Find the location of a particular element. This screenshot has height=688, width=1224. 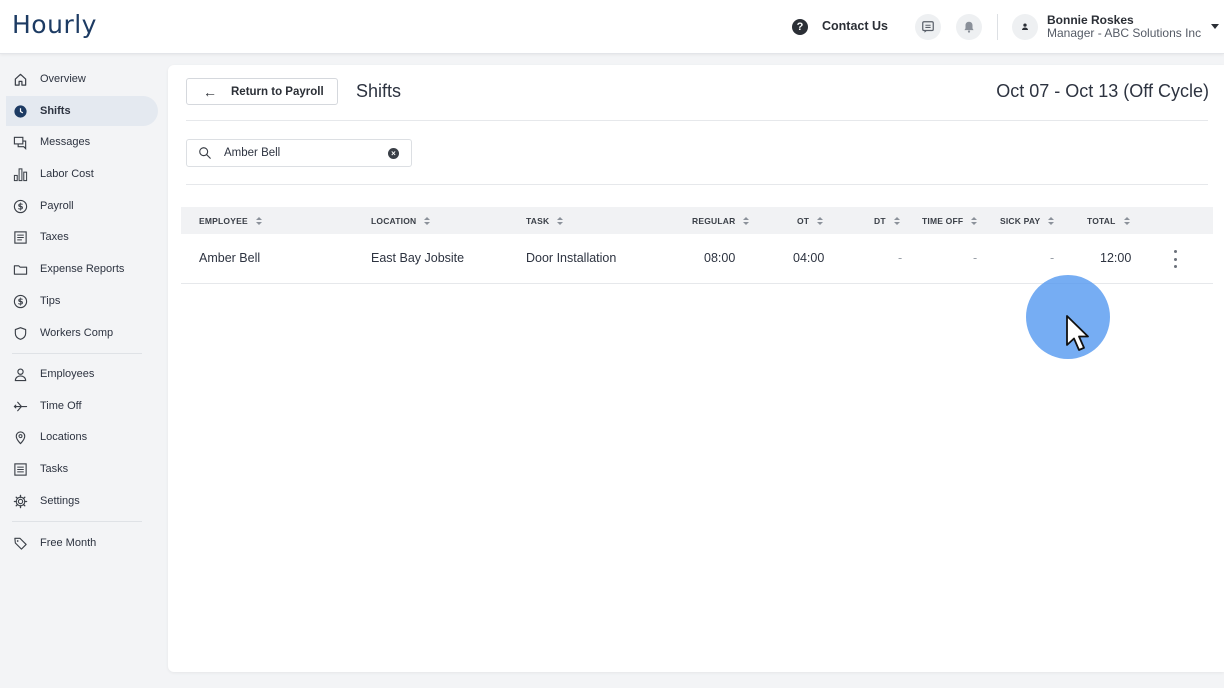

gear-icon is located at coordinates (20, 501).